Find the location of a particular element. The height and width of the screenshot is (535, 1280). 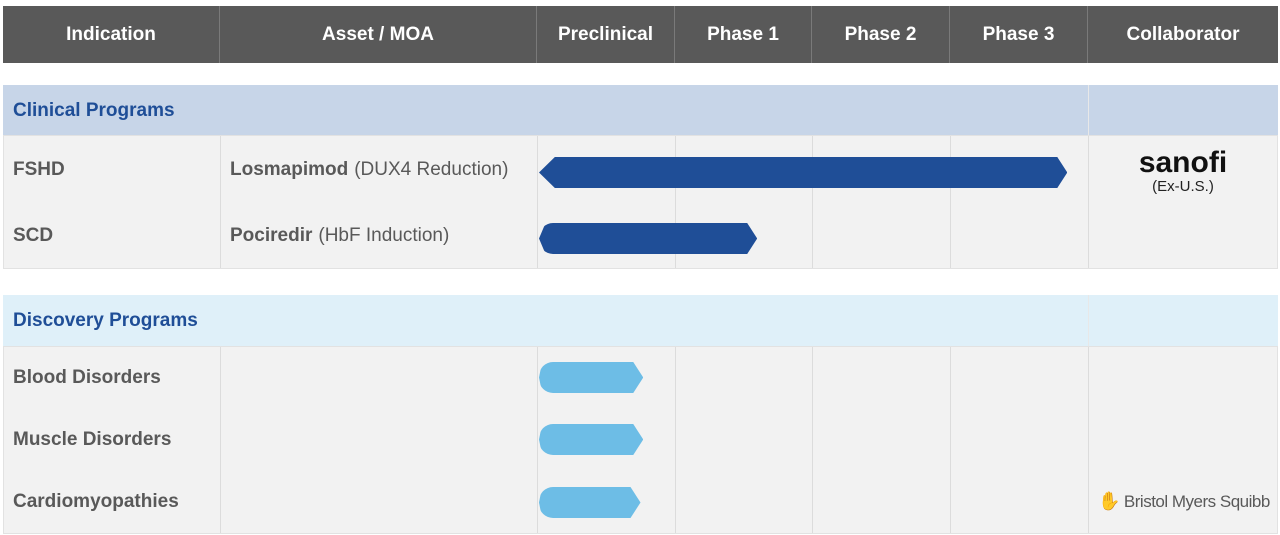

header-phase1: Phase 1 is located at coordinates (743, 34).